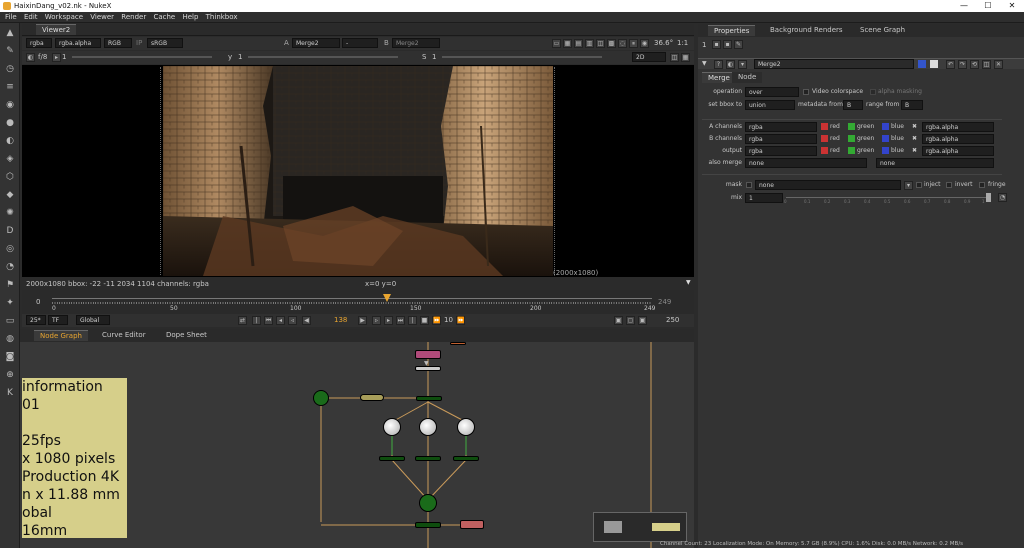 This screenshot has height=548, width=1024. I want to click on node-read, so click(428, 354).